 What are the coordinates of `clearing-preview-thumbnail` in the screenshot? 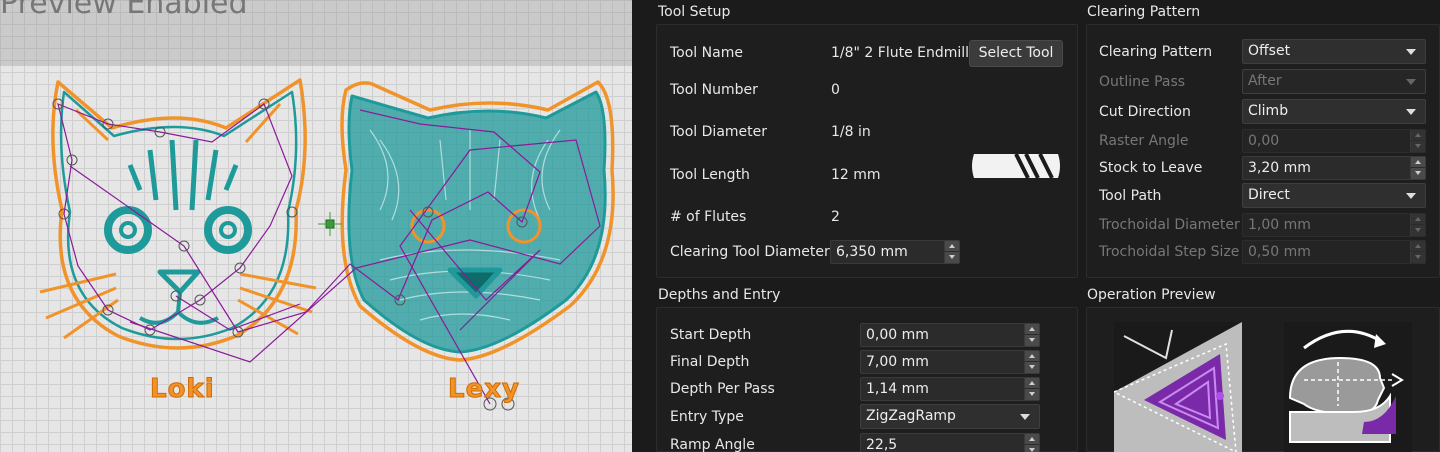 It's located at (1178, 387).